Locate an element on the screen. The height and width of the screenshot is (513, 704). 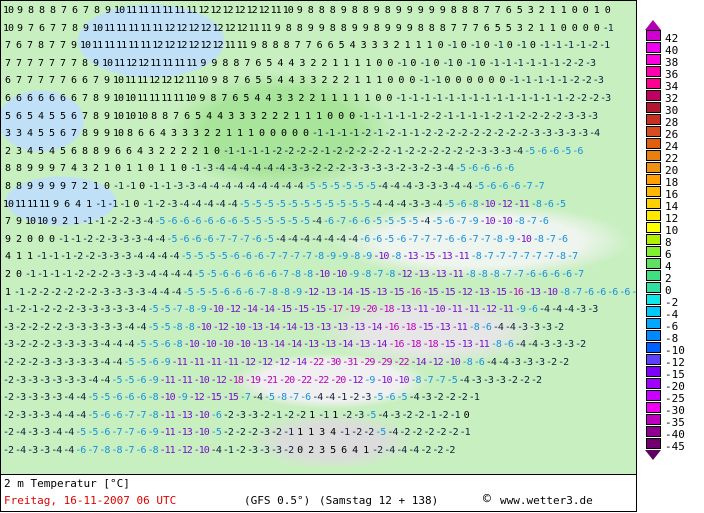
temperature-value: -12 is located at coordinates (220, 327).